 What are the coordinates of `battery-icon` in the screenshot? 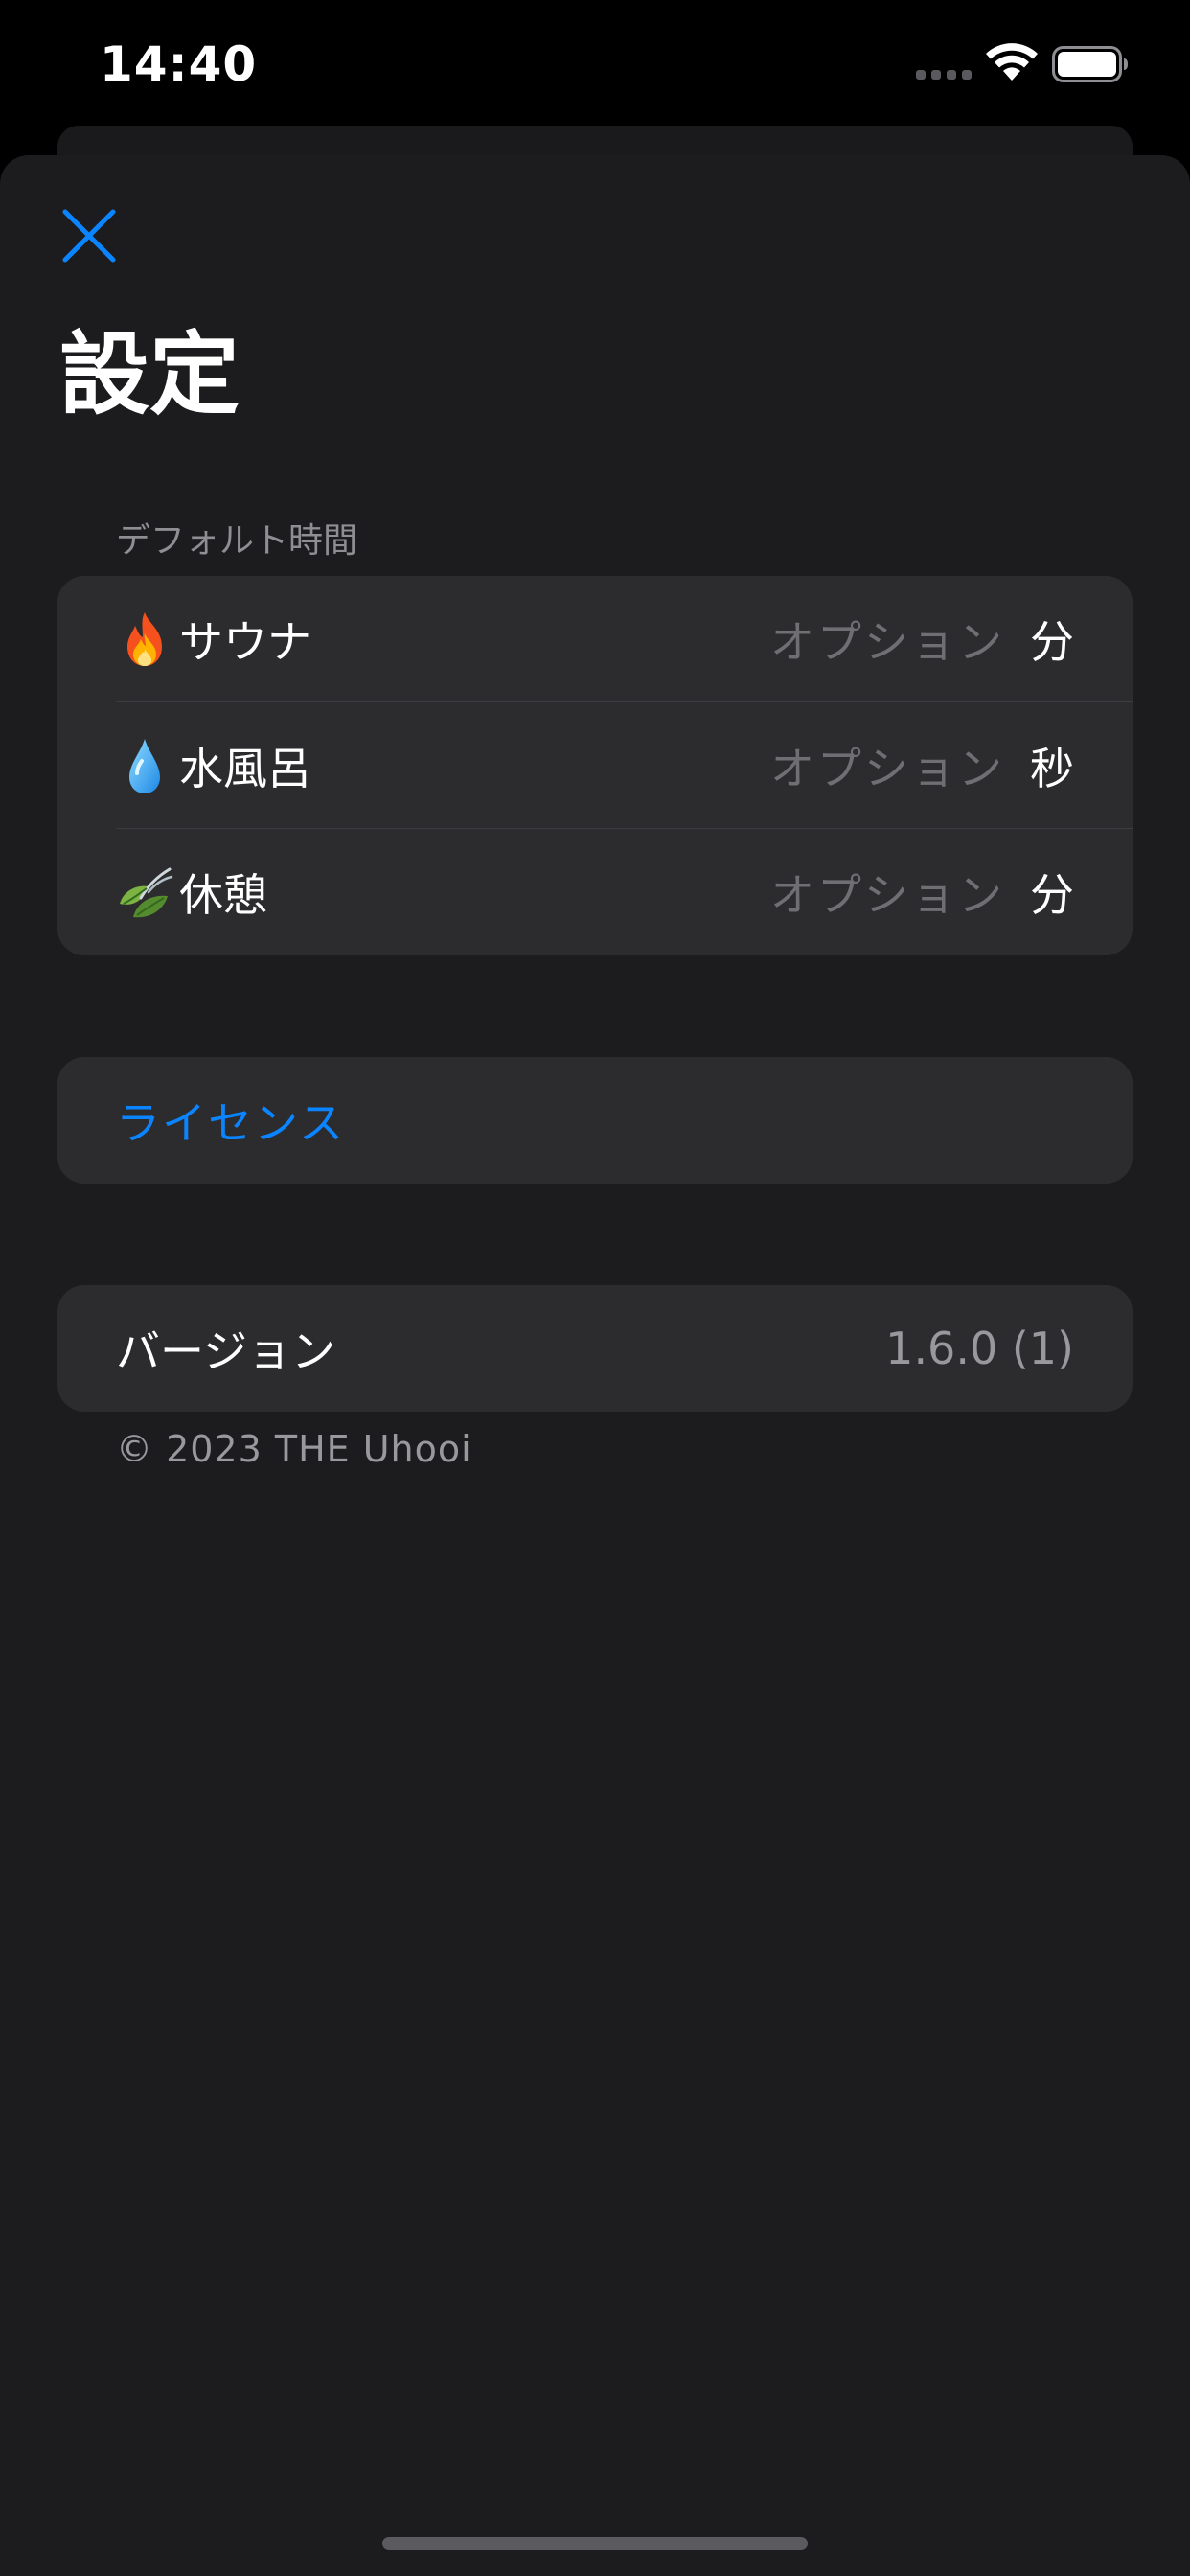 It's located at (1090, 64).